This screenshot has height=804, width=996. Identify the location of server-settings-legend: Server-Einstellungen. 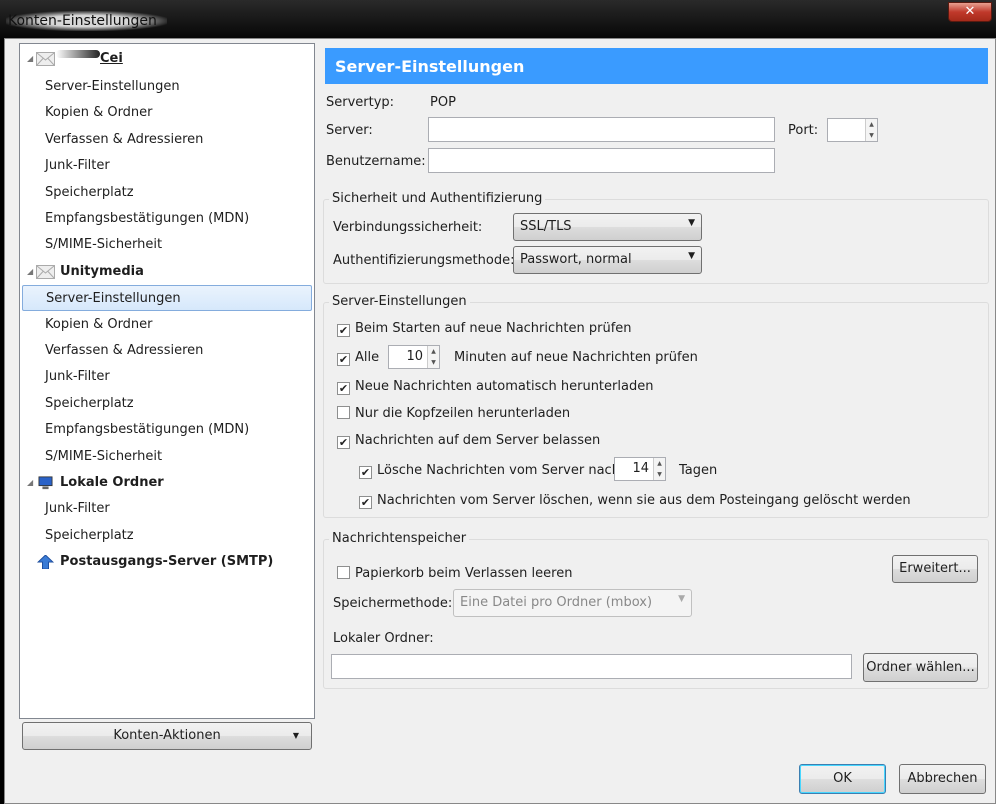
(399, 301).